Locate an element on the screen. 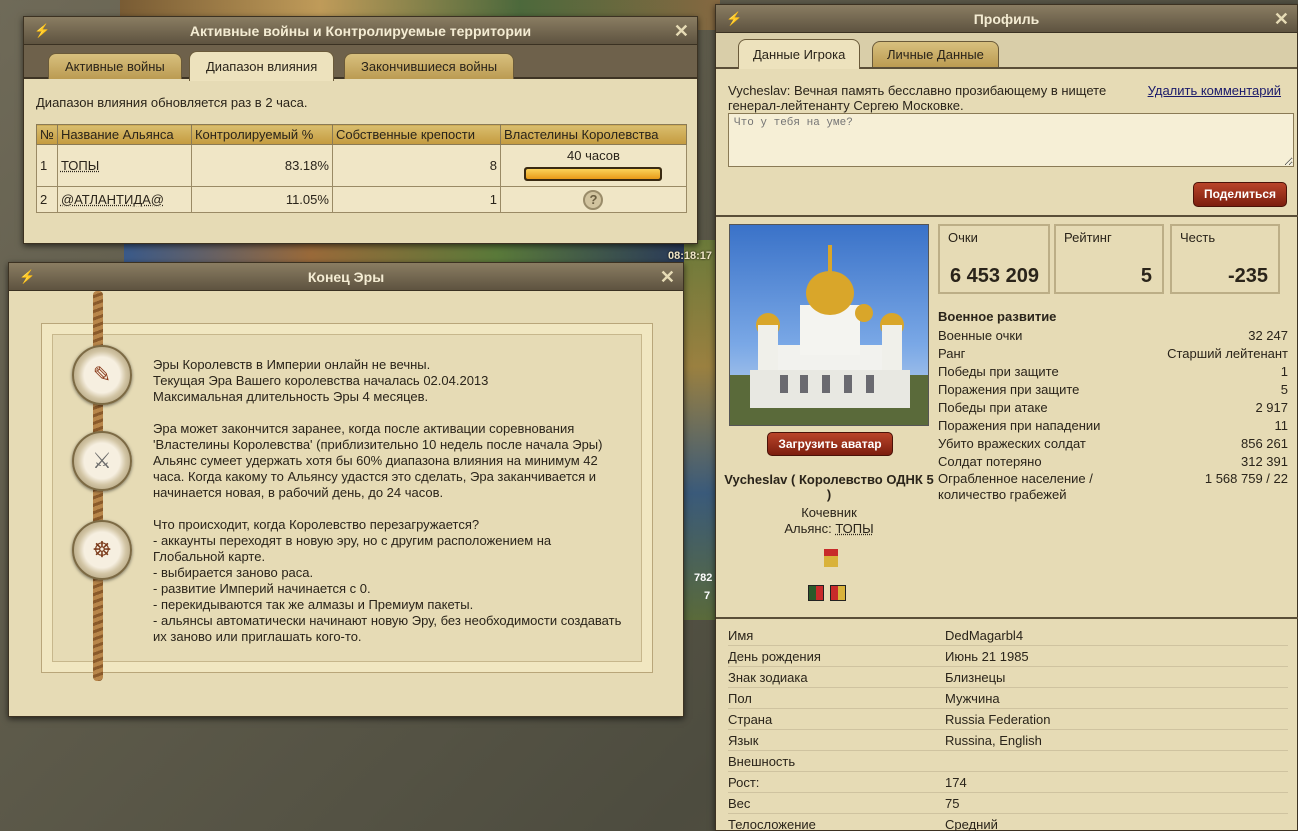 This screenshot has width=1298, height=831. tab-influence-range: Диапазон влияния is located at coordinates (262, 66).